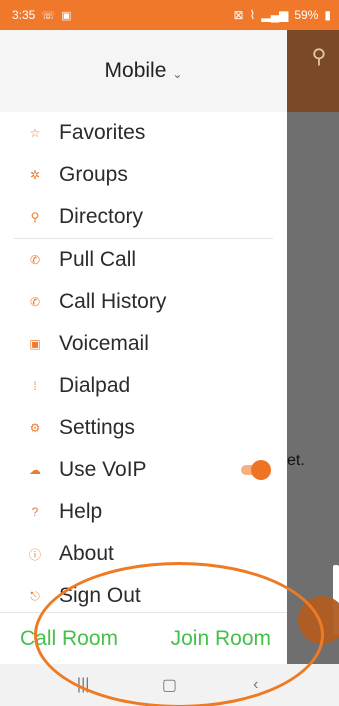 Image resolution: width=339 pixels, height=706 pixels. I want to click on status-time: 3:35, so click(24, 15).